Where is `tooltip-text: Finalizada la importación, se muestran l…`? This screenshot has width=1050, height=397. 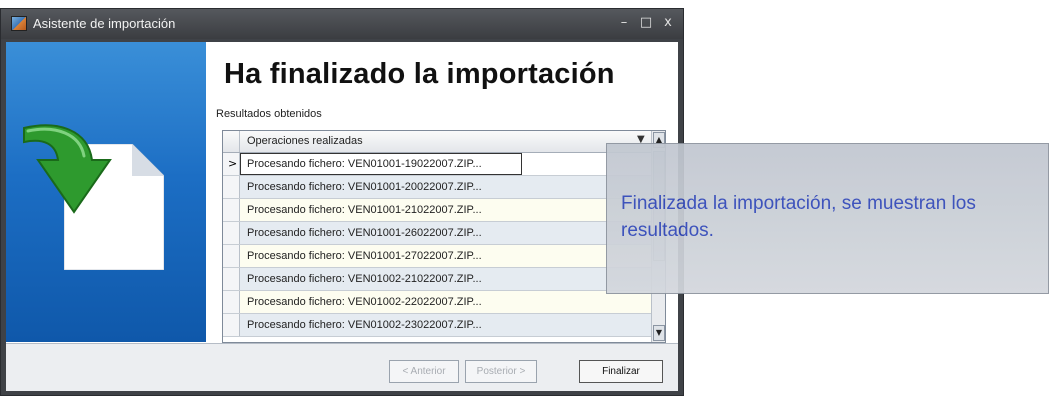 tooltip-text: Finalizada la importación, se muestran l… is located at coordinates (798, 217).